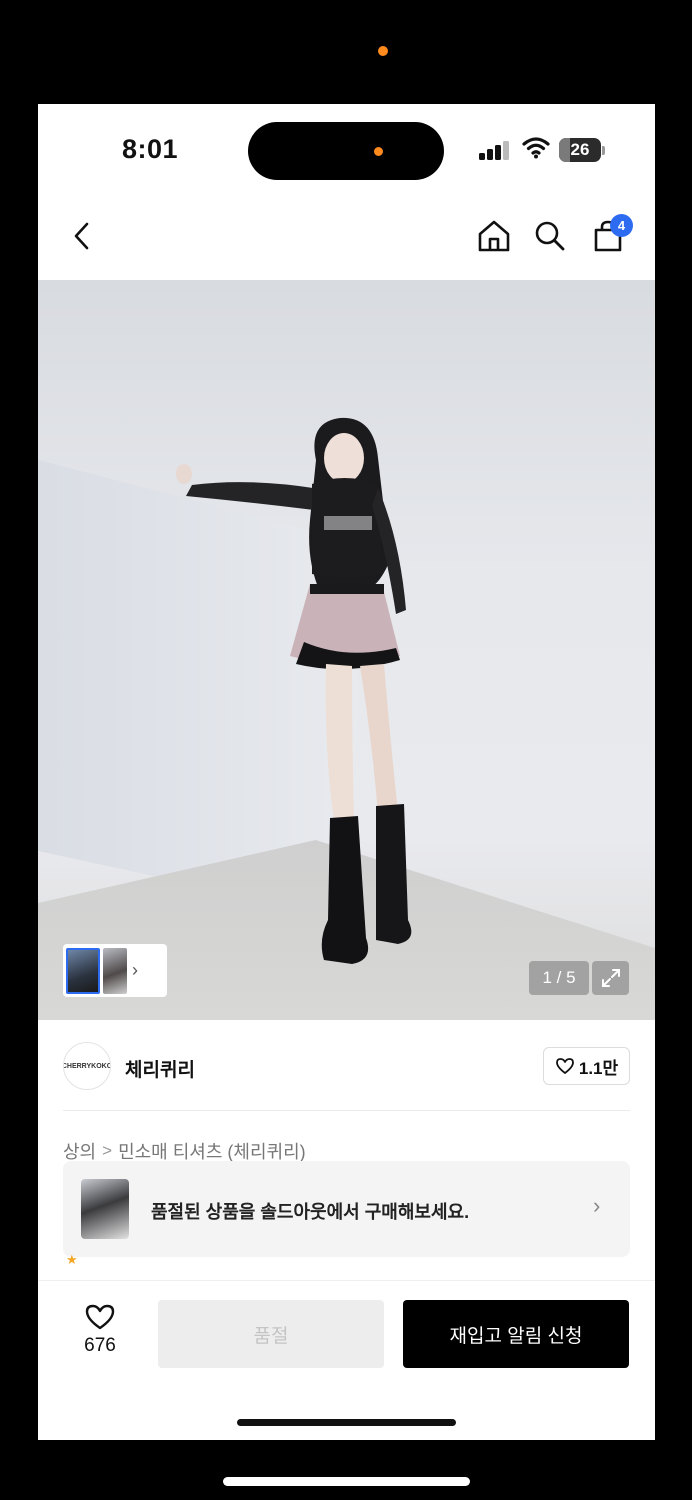  I want to click on divider, so click(346, 1110).